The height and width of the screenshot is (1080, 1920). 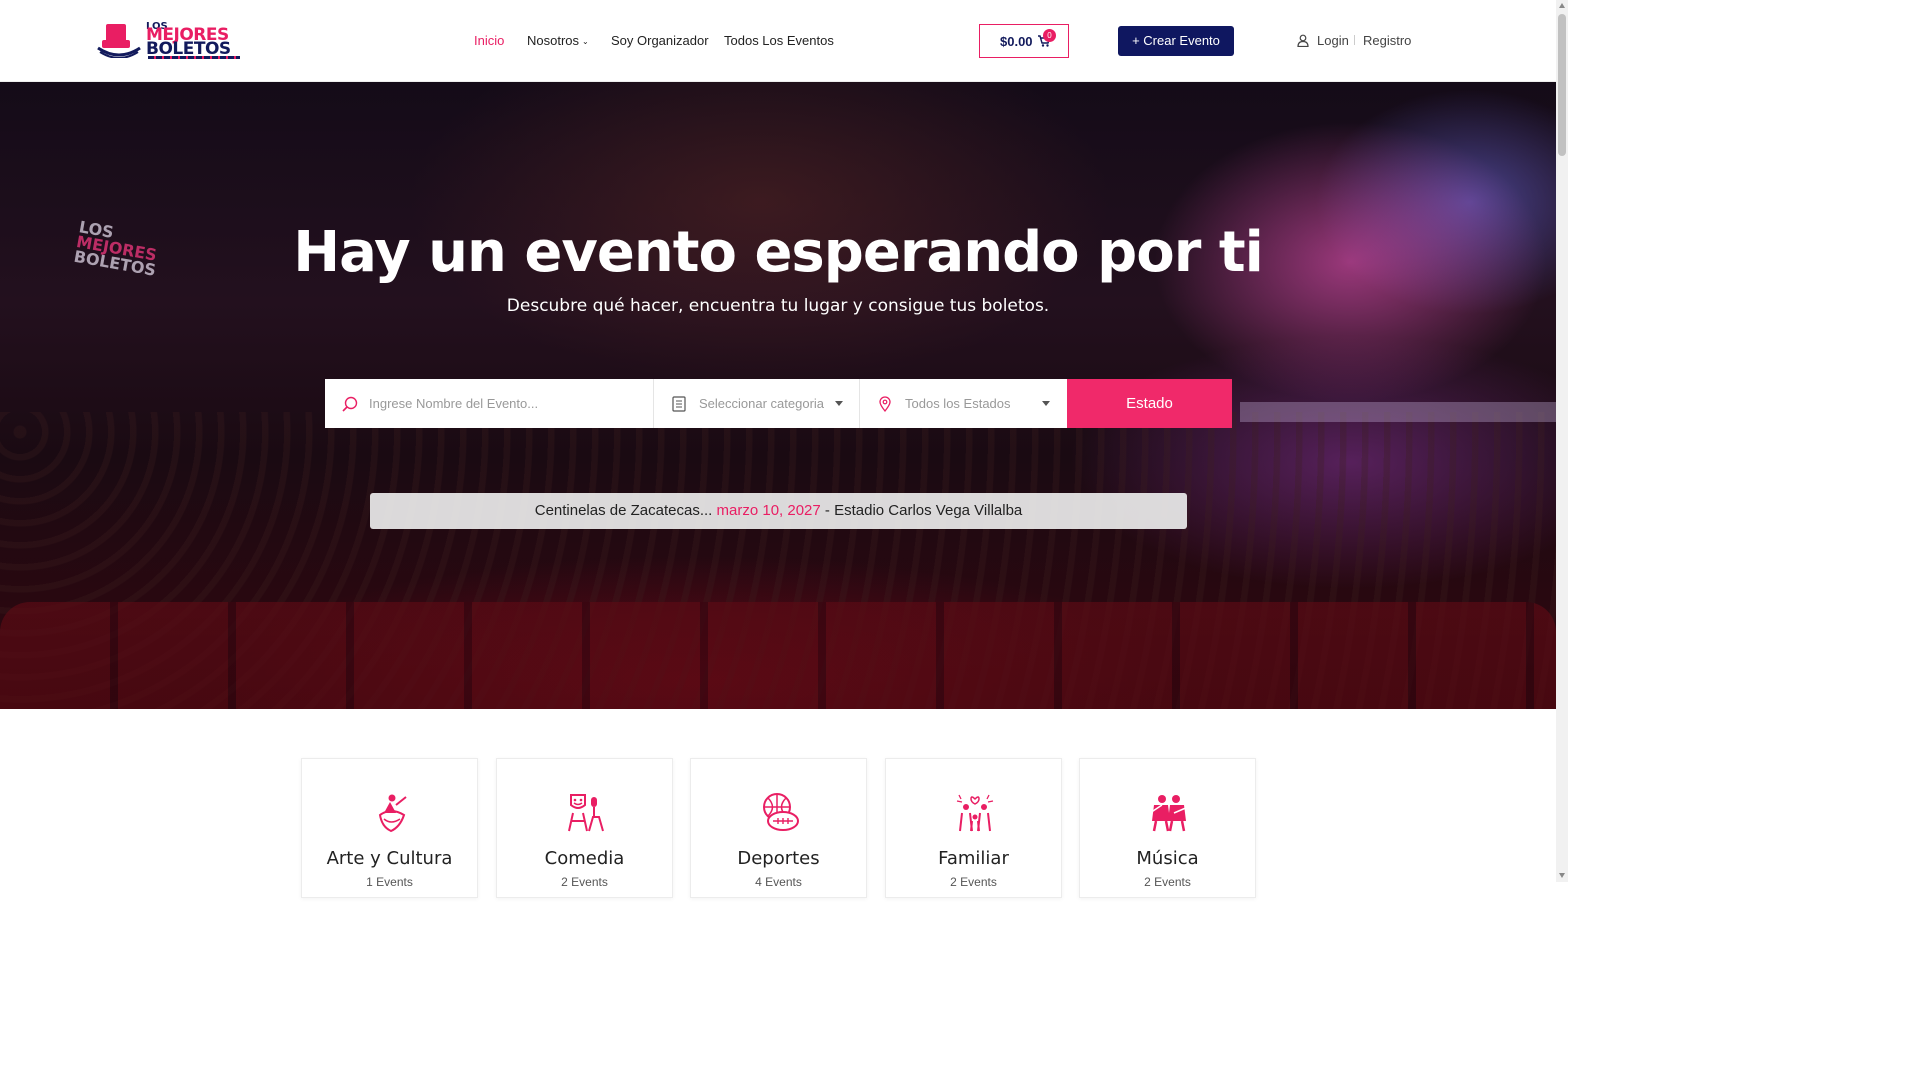 I want to click on category-title: Comedia, so click(x=584, y=858).